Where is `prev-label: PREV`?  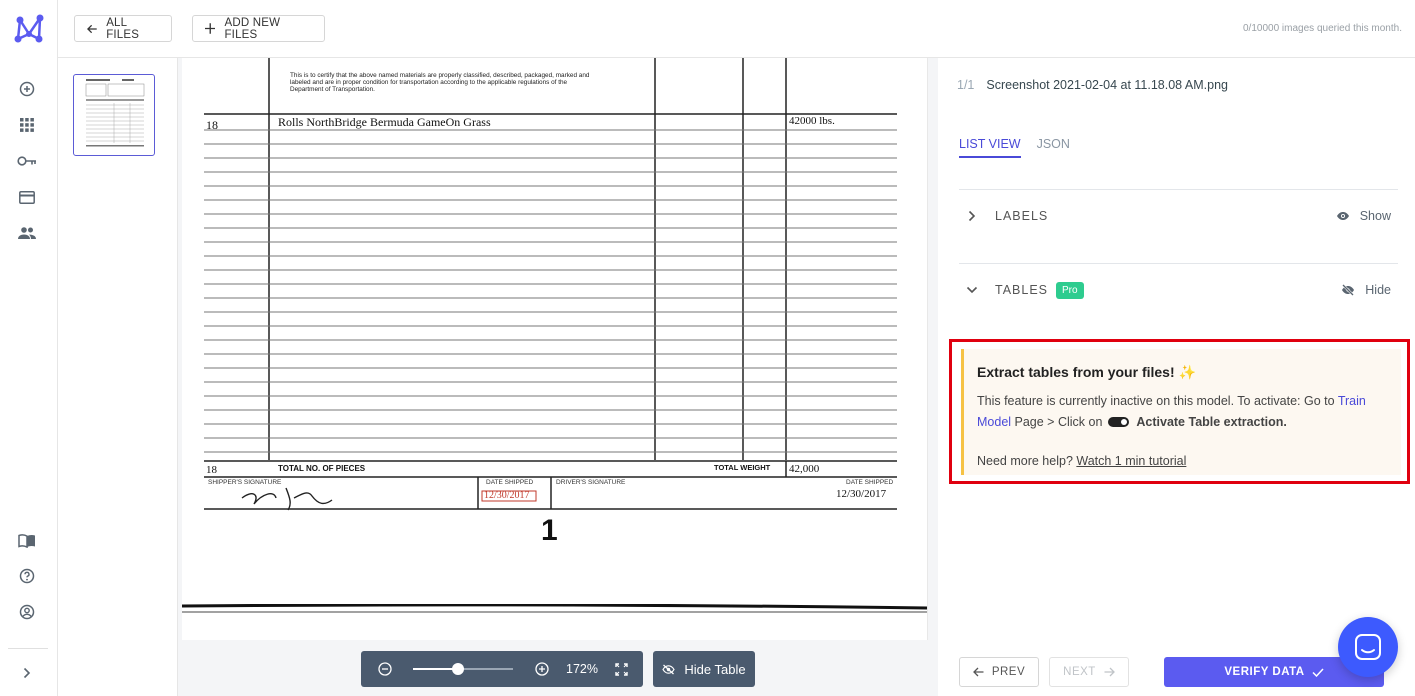 prev-label: PREV is located at coordinates (1008, 672).